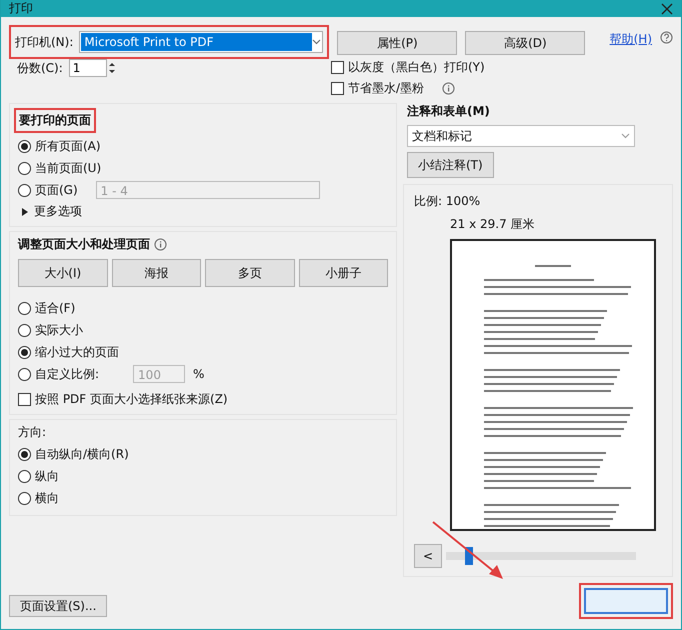 This screenshot has height=630, width=682. Describe the element at coordinates (666, 37) in the screenshot. I see `help-icon` at that location.